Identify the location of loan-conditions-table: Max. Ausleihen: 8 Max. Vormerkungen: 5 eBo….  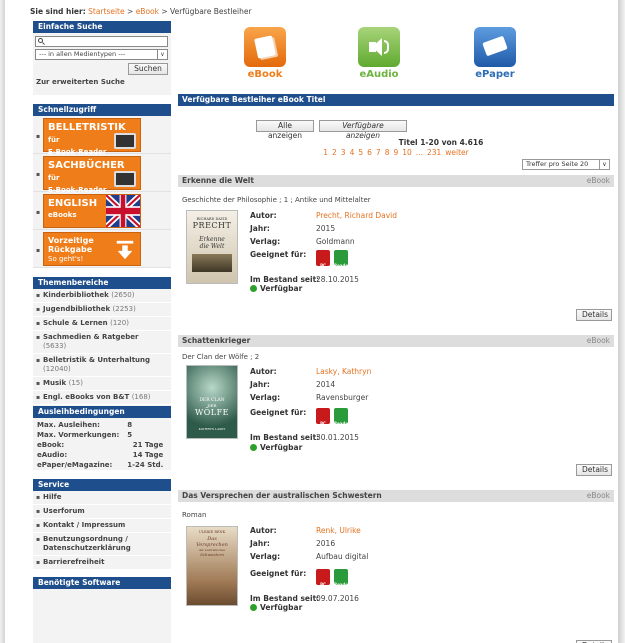
(100, 445).